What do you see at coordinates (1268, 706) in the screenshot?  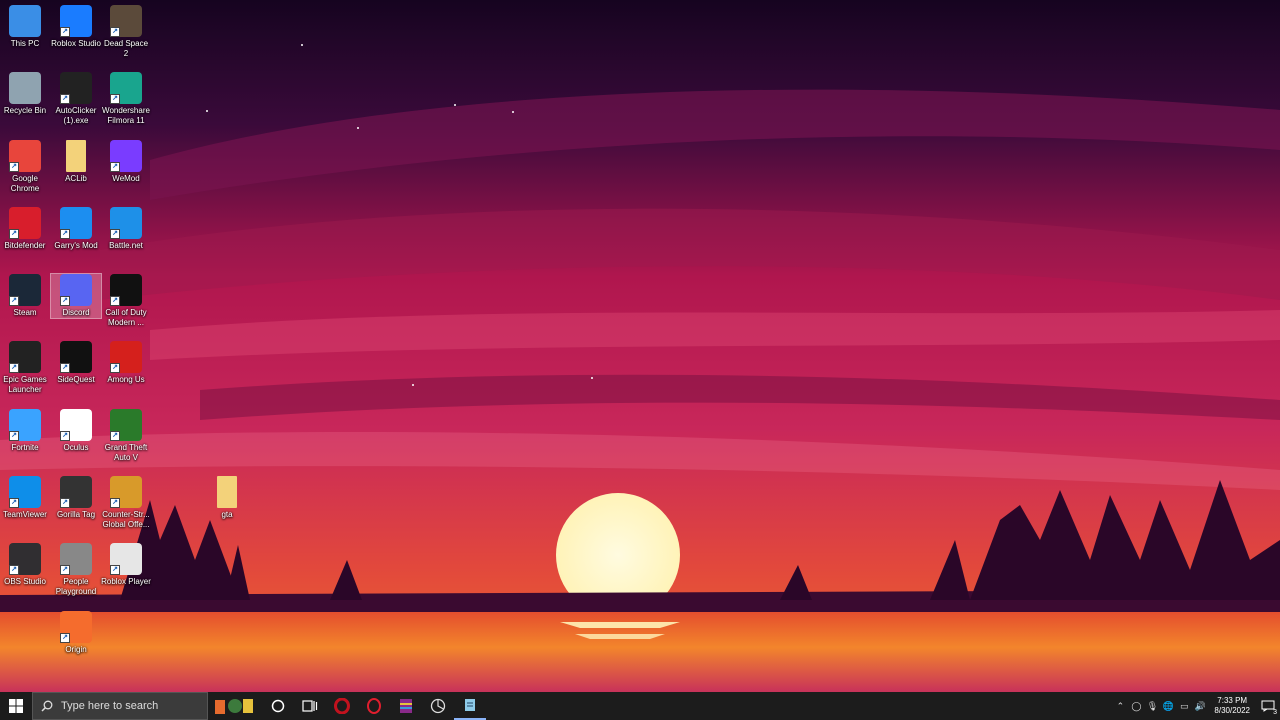 I see `notification-center-button: 3` at bounding box center [1268, 706].